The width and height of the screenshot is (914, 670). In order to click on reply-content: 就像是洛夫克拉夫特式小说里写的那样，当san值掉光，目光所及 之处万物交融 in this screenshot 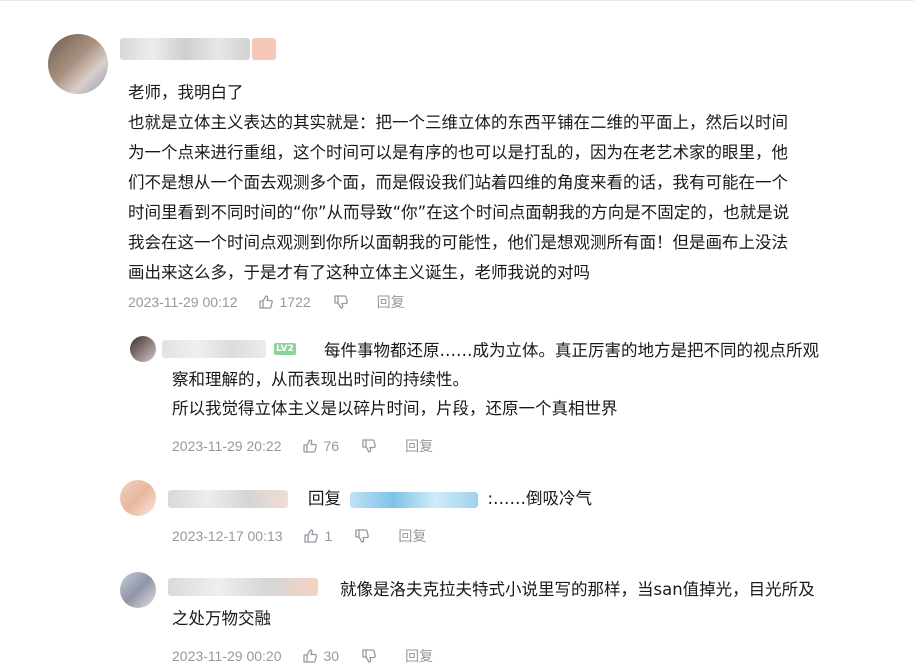, I will do `click(493, 604)`.